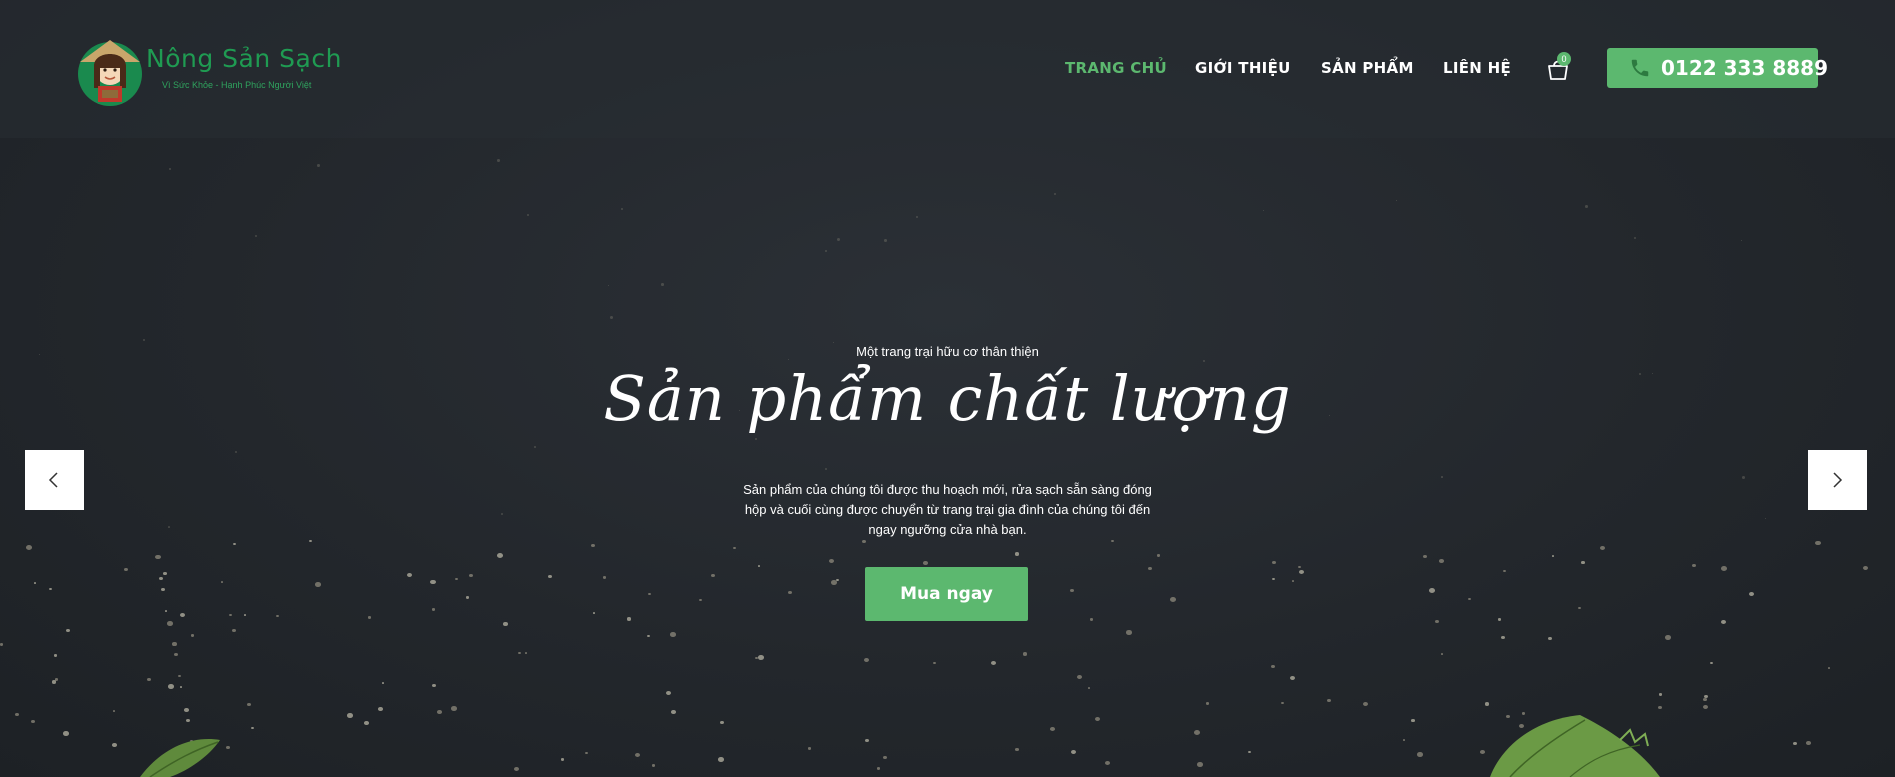 This screenshot has width=1895, height=777. I want to click on slider-prev-button, so click(54, 480).